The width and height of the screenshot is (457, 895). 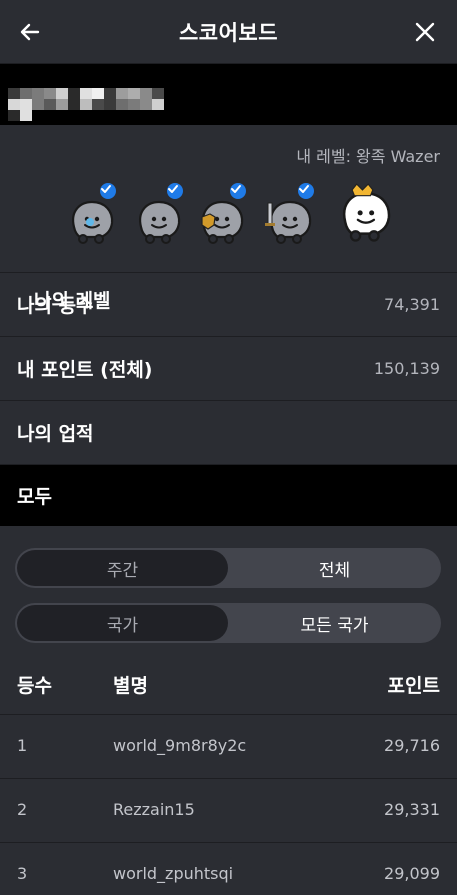 I want to click on period-all-option: 전체, so click(x=334, y=568).